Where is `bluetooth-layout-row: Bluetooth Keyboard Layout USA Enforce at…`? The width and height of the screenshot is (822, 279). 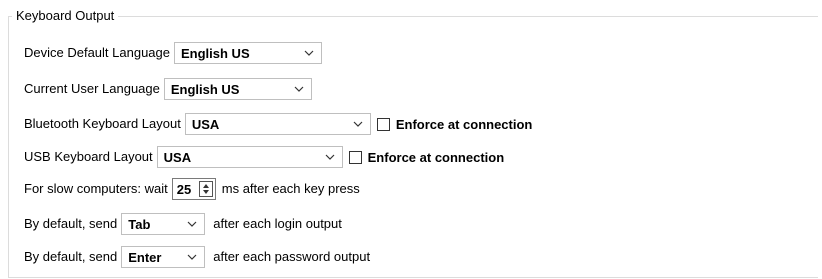 bluetooth-layout-row: Bluetooth Keyboard Layout USA Enforce at… is located at coordinates (278, 124).